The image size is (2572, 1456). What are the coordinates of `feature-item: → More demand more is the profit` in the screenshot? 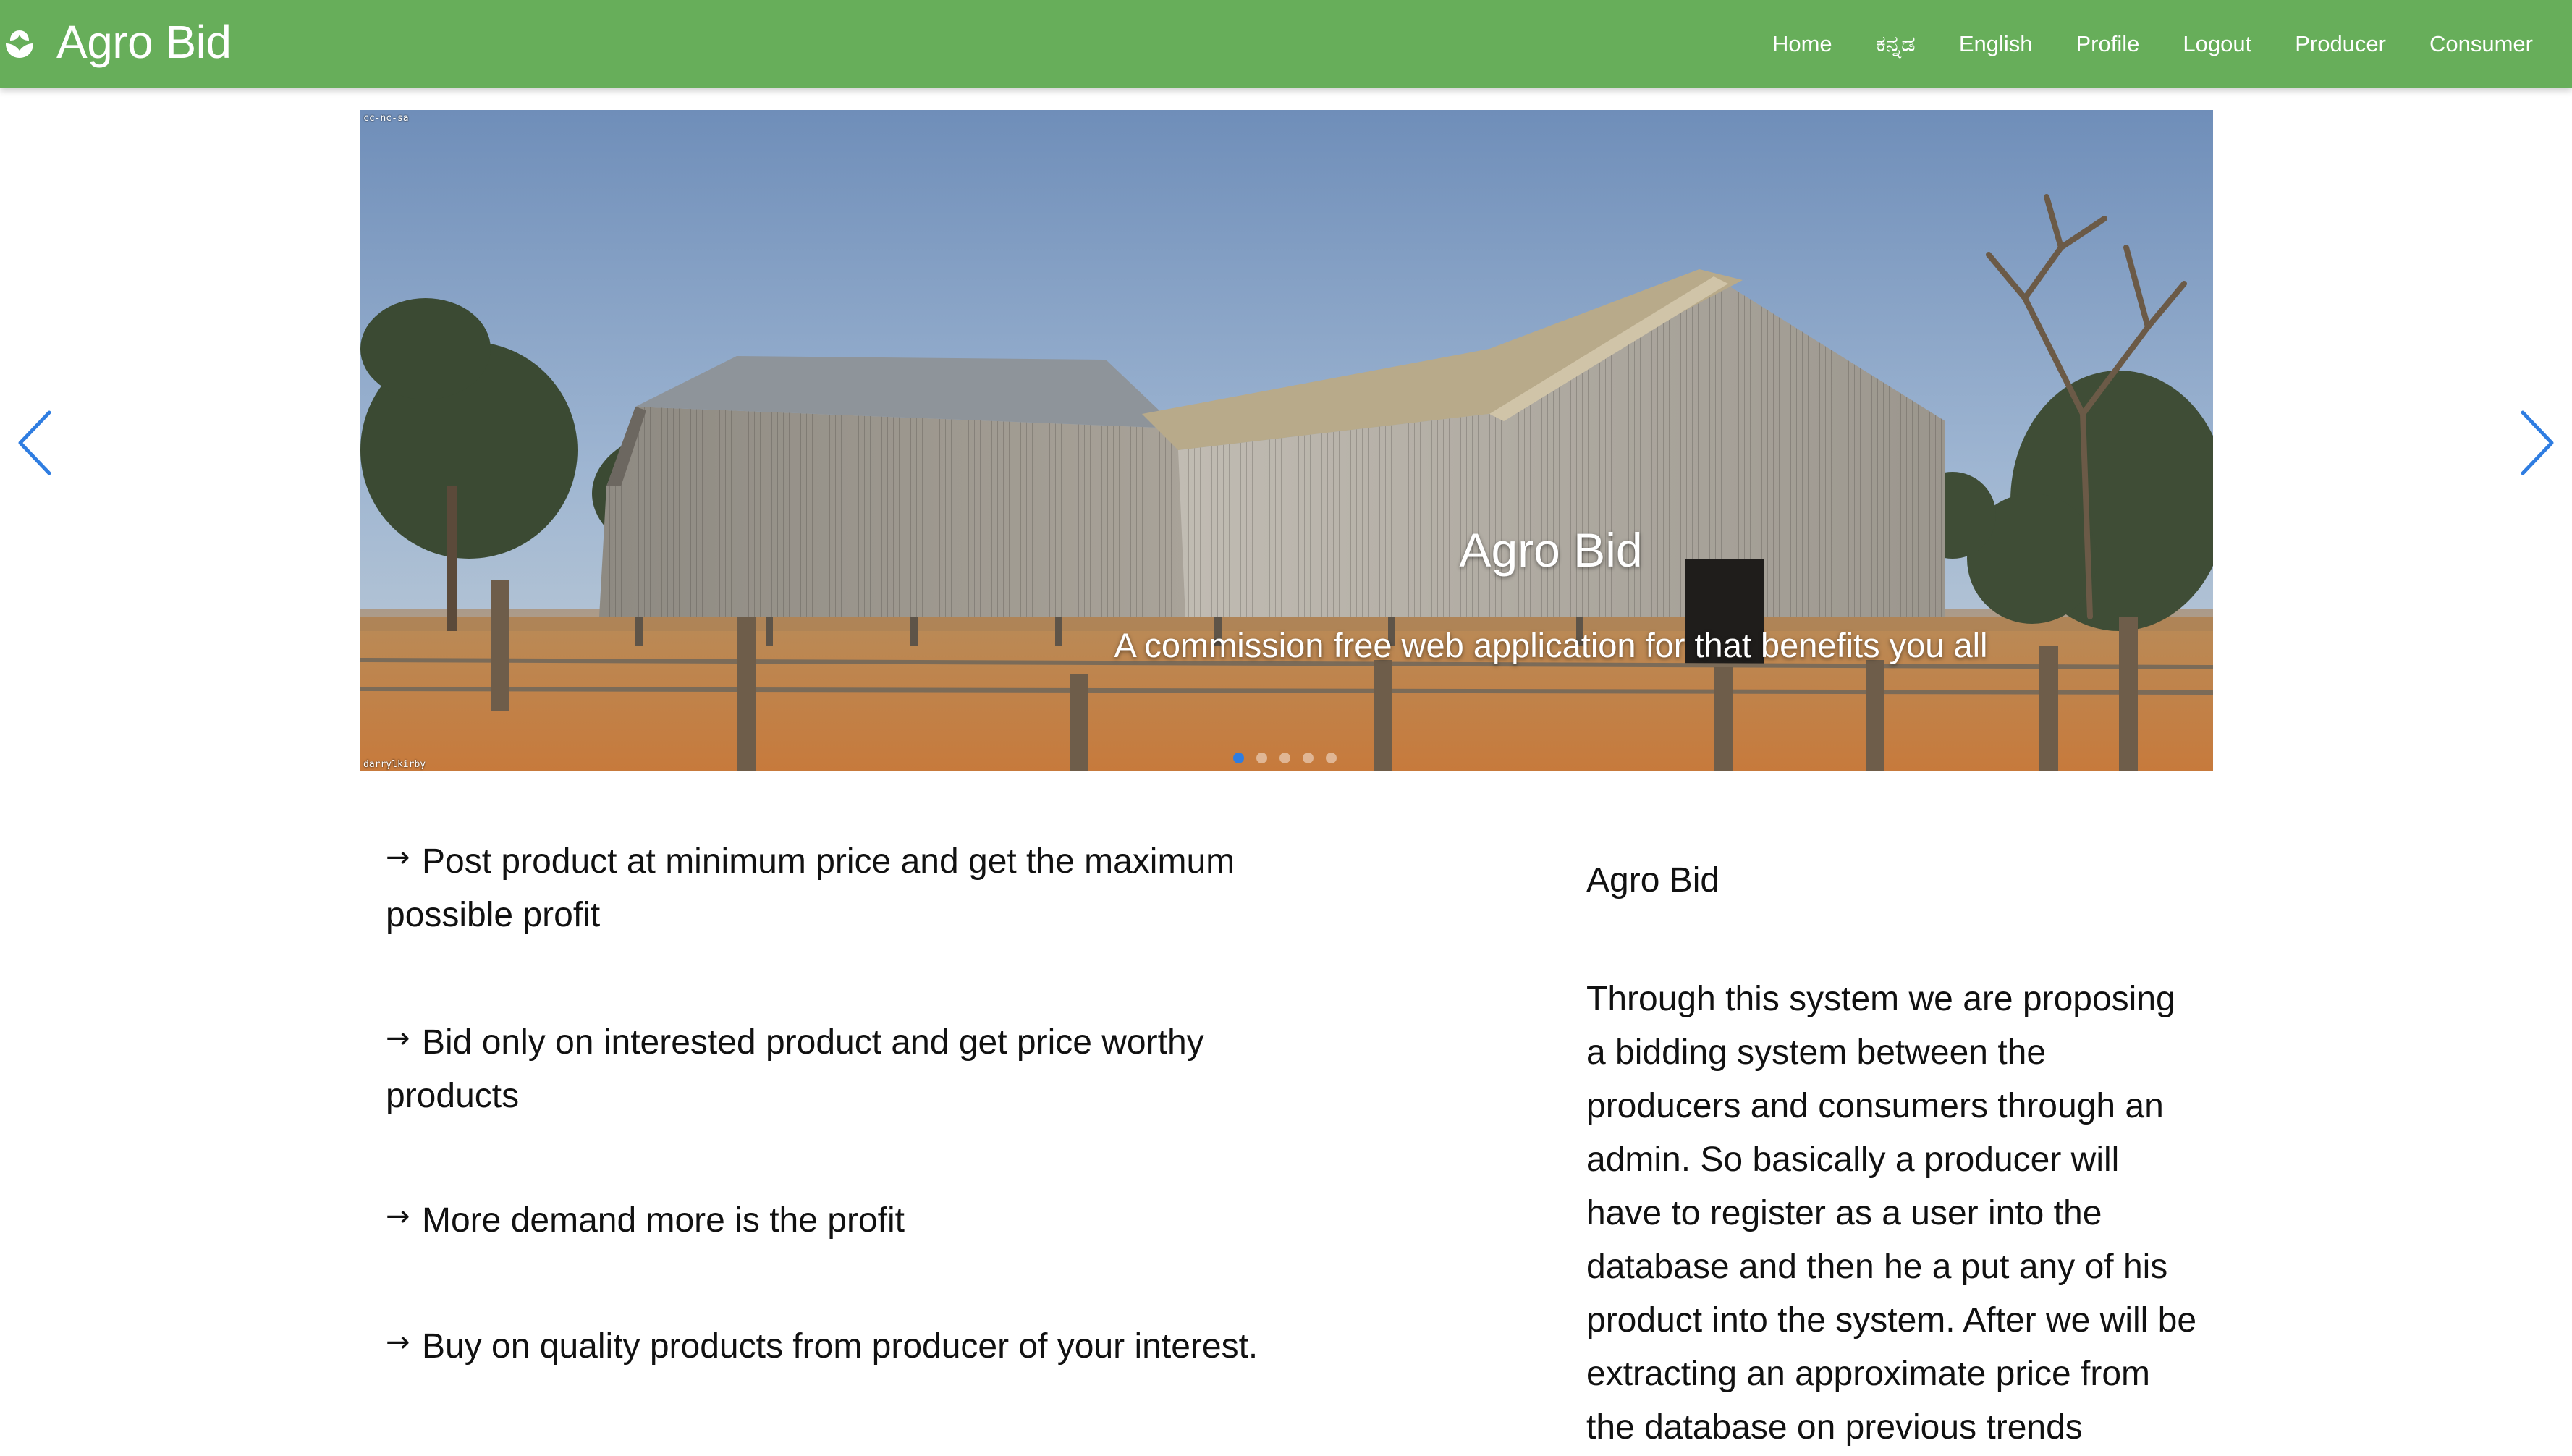 It's located at (856, 1221).